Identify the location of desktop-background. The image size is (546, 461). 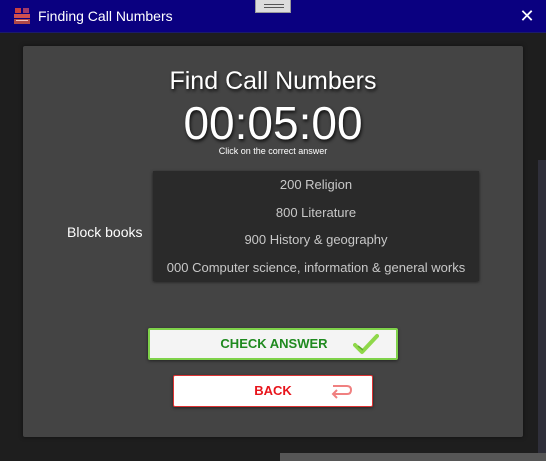
(542, 310).